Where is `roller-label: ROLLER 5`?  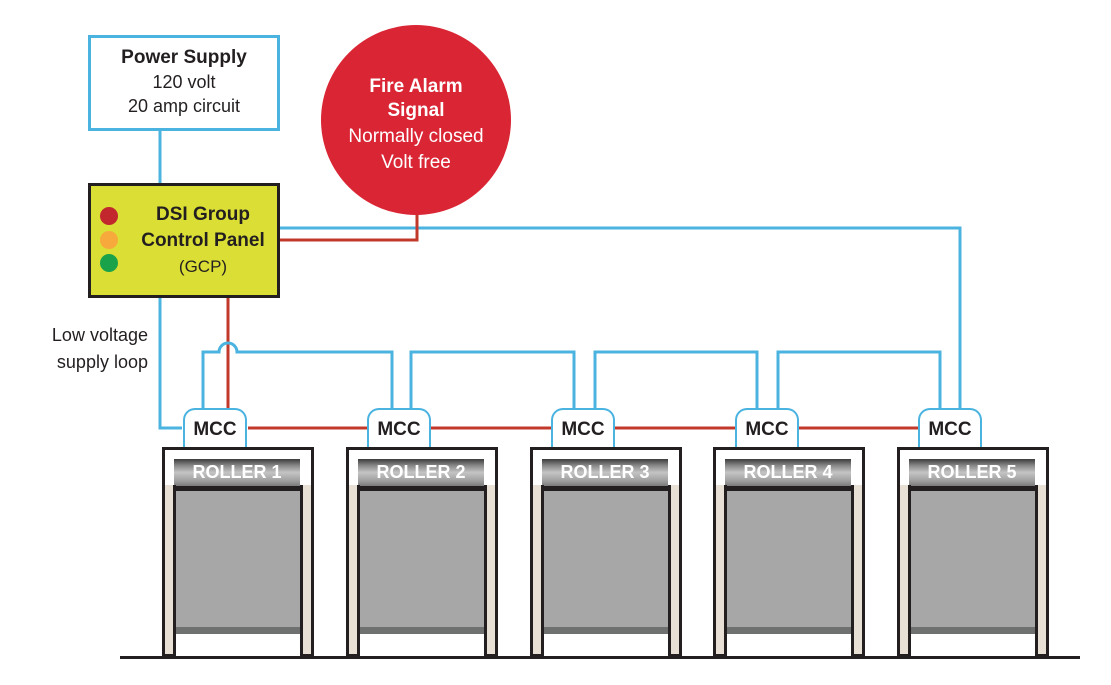 roller-label: ROLLER 5 is located at coordinates (972, 472).